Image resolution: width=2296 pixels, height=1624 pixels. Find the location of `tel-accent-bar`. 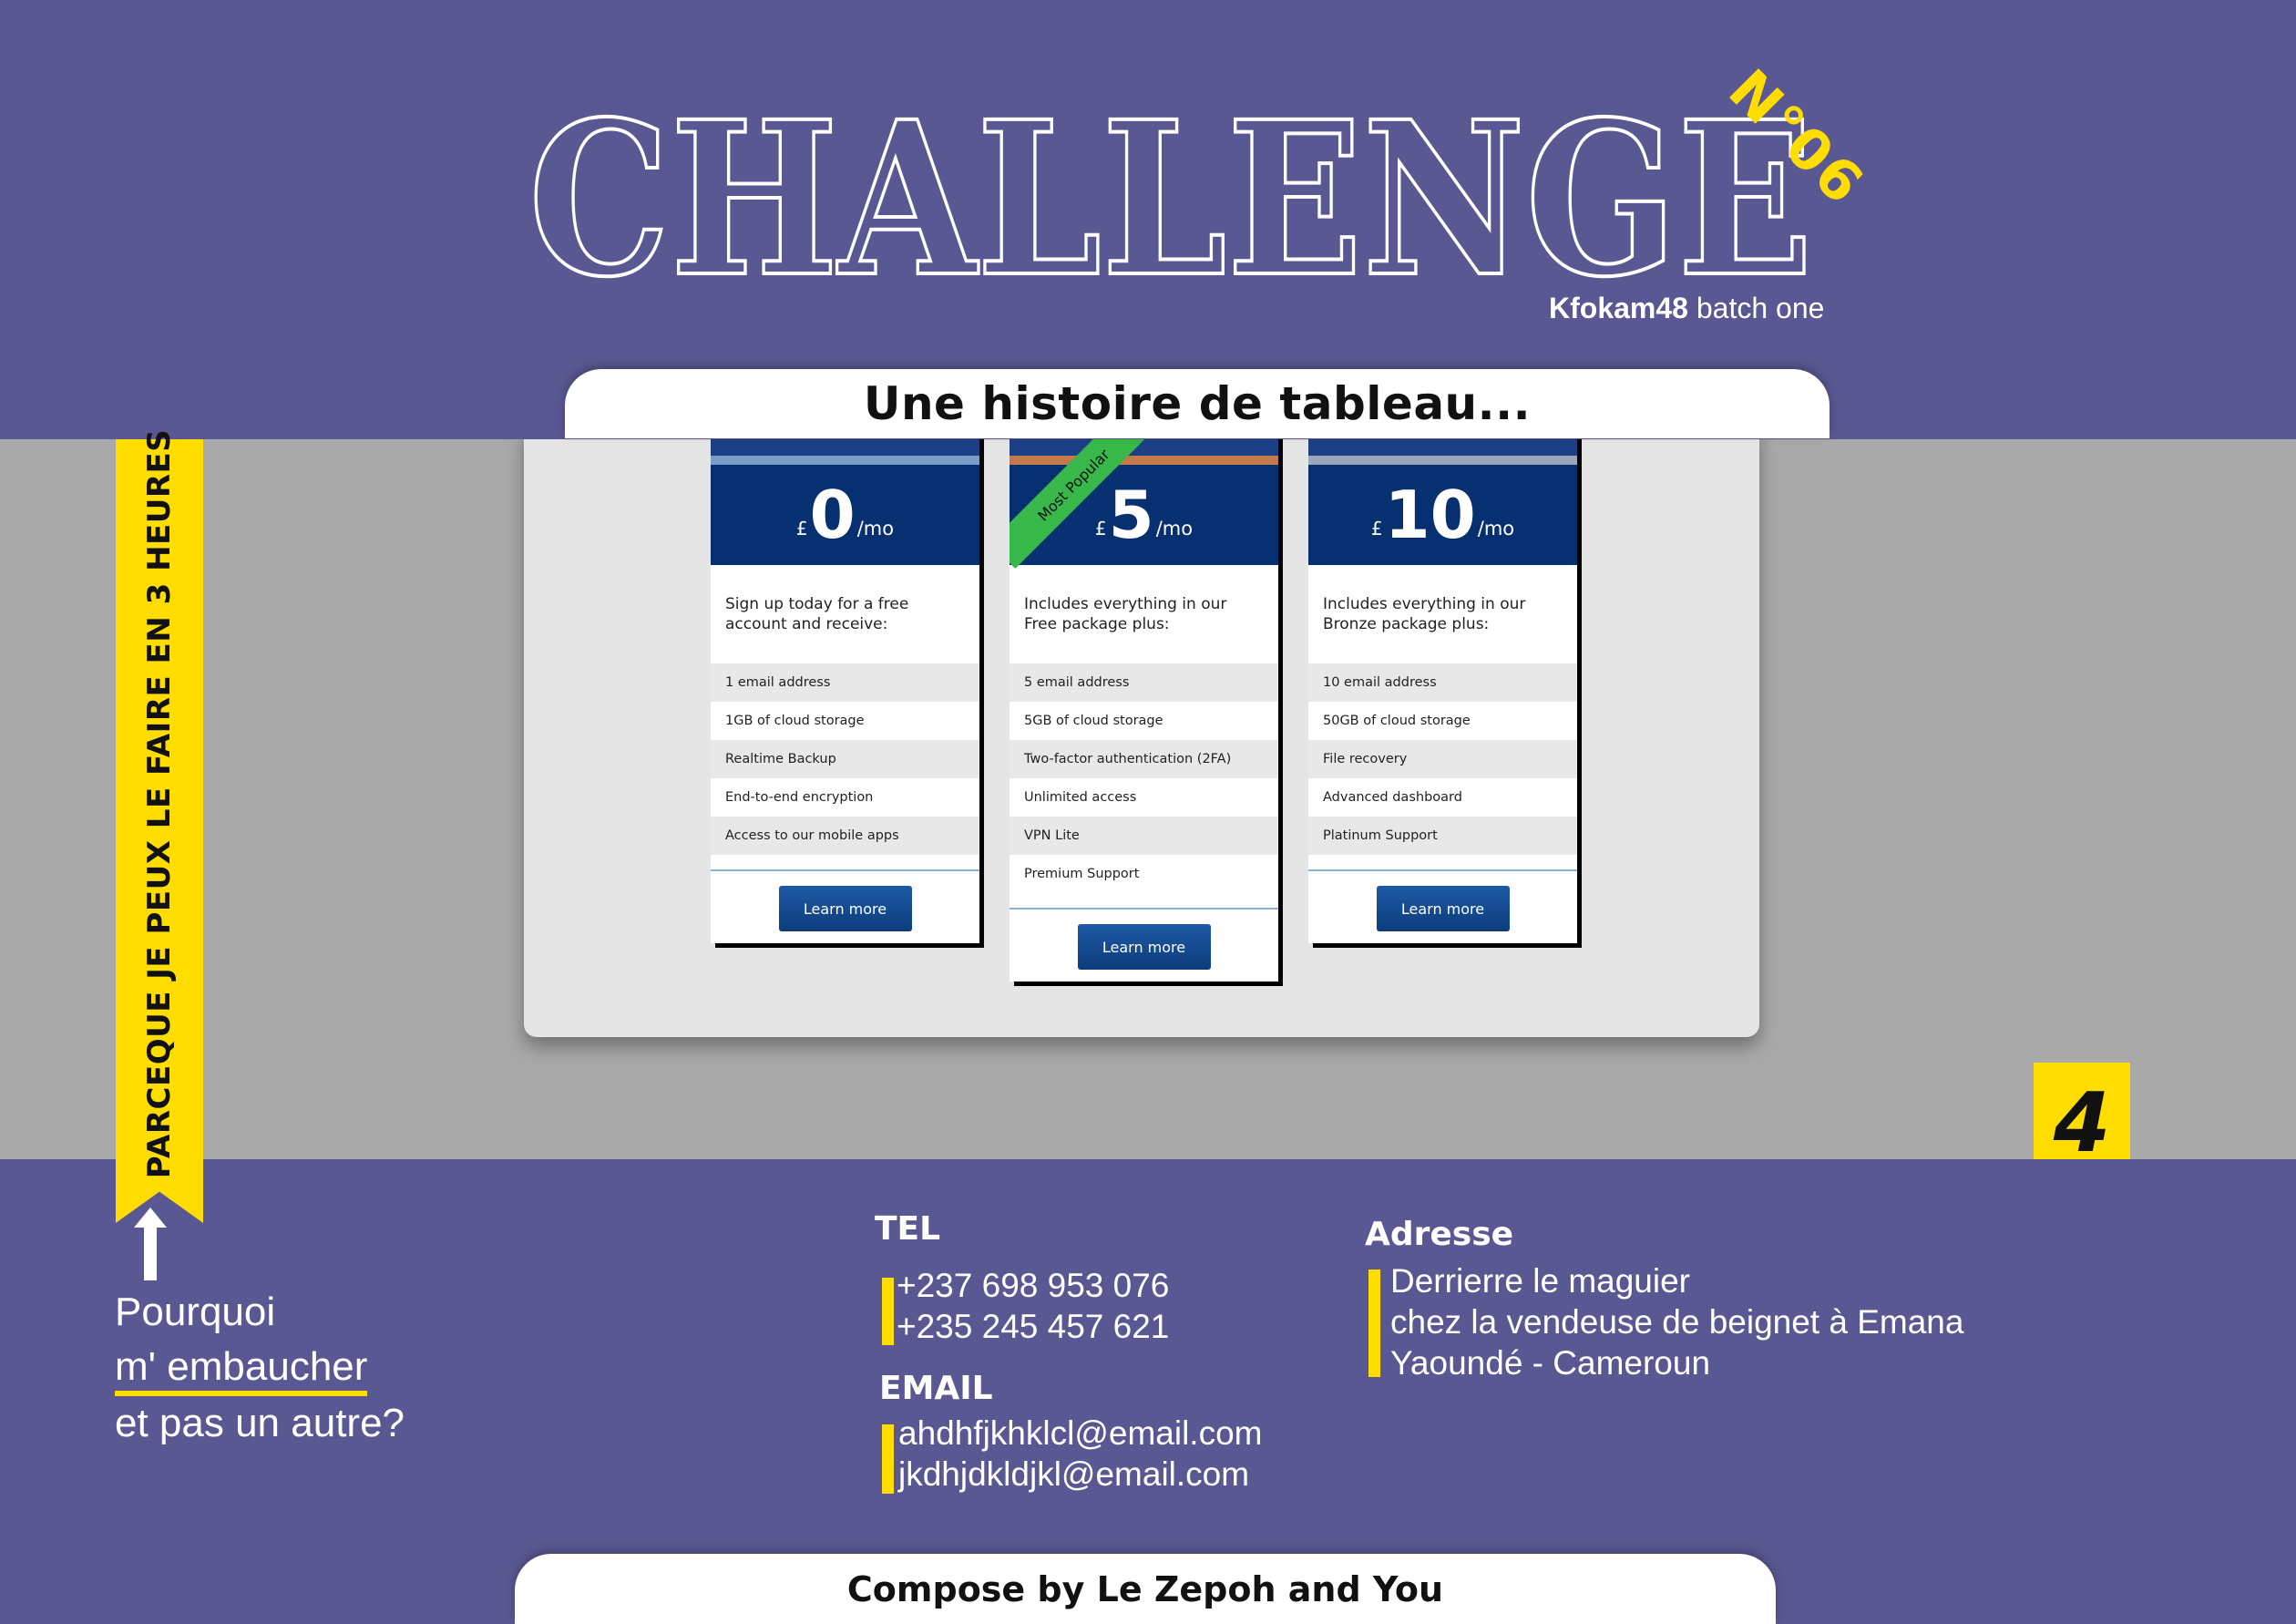

tel-accent-bar is located at coordinates (888, 1311).